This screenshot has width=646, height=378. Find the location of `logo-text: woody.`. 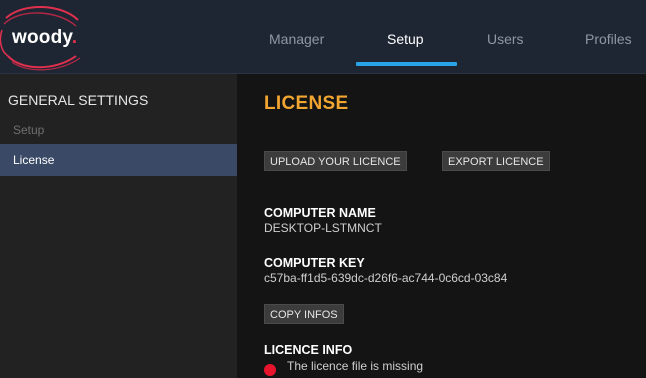

logo-text: woody. is located at coordinates (45, 37).